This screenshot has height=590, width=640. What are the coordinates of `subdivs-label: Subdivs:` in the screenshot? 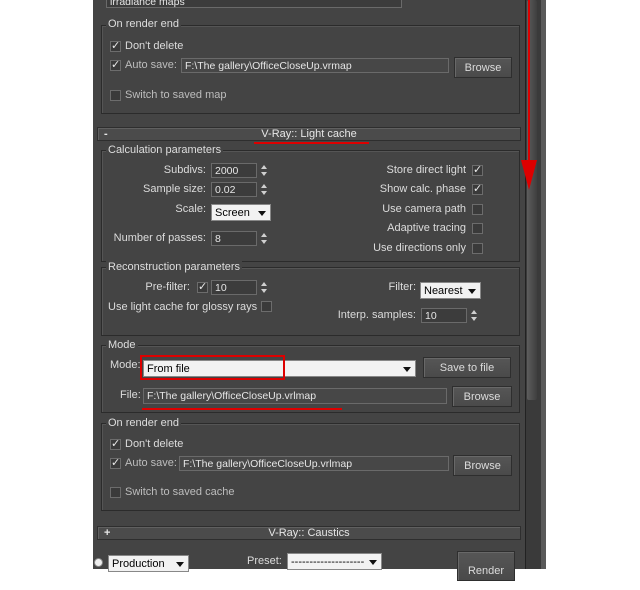 It's located at (184, 170).